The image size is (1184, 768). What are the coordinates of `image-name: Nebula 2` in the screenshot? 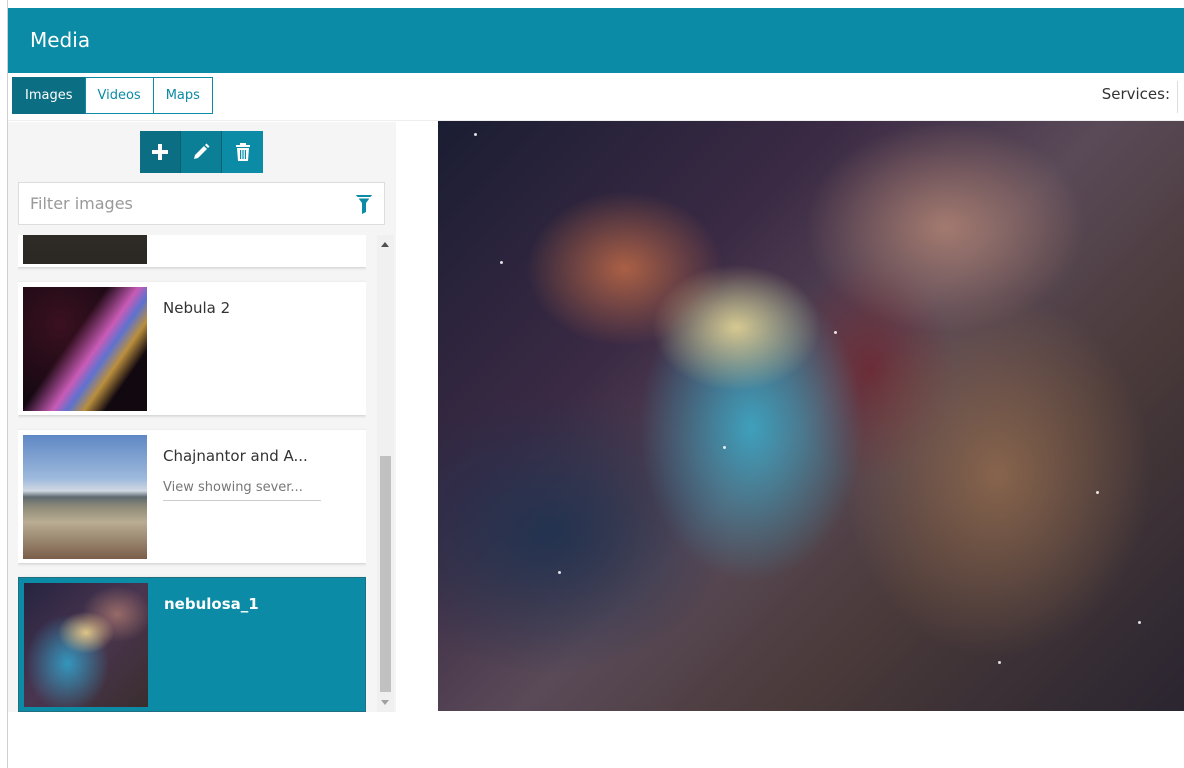 It's located at (197, 308).